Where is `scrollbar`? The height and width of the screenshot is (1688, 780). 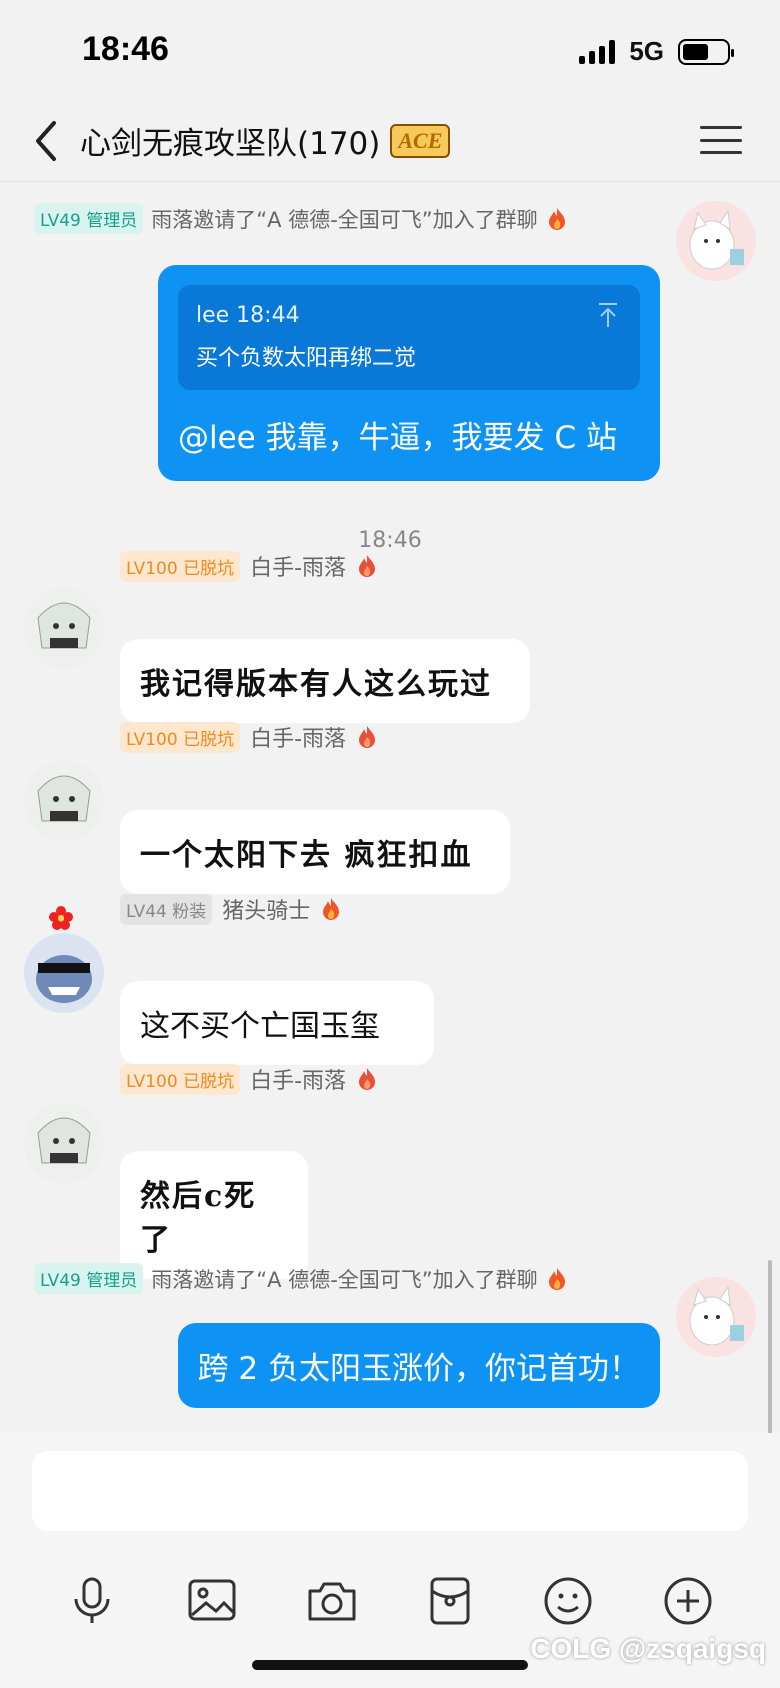 scrollbar is located at coordinates (770, 1347).